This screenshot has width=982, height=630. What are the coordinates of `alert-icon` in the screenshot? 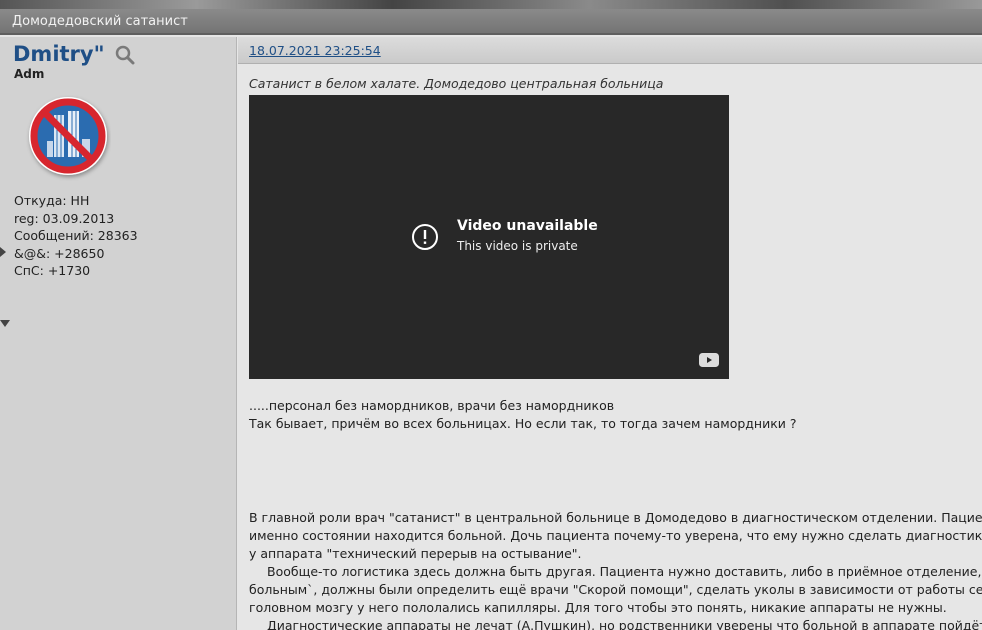 It's located at (425, 237).